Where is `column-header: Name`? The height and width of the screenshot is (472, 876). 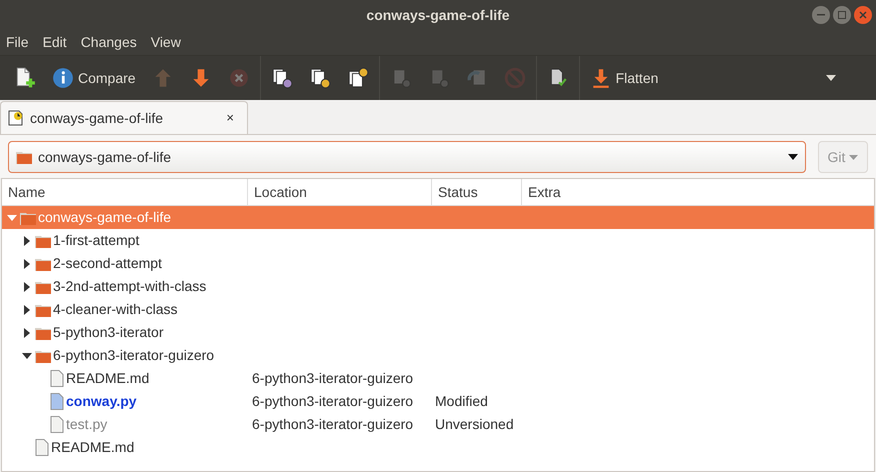 column-header: Name is located at coordinates (125, 192).